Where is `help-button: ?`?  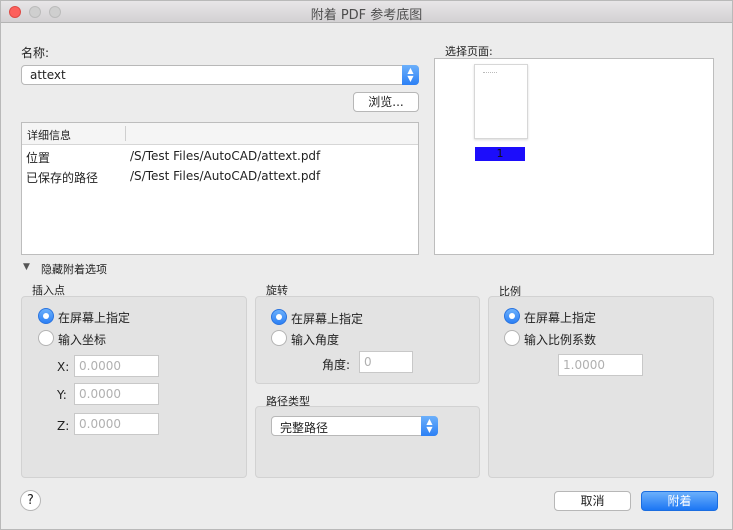
help-button: ? is located at coordinates (30, 500).